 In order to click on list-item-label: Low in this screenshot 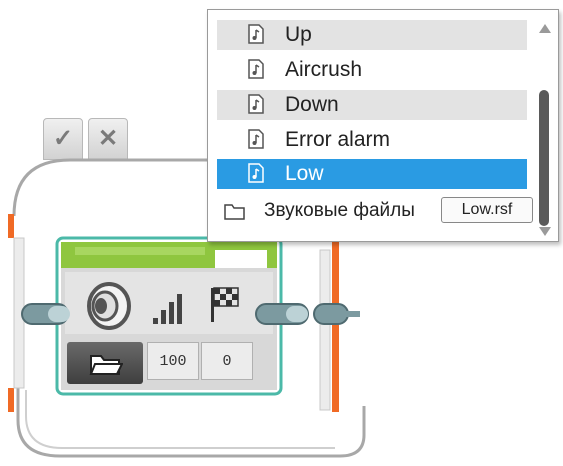, I will do `click(304, 173)`.